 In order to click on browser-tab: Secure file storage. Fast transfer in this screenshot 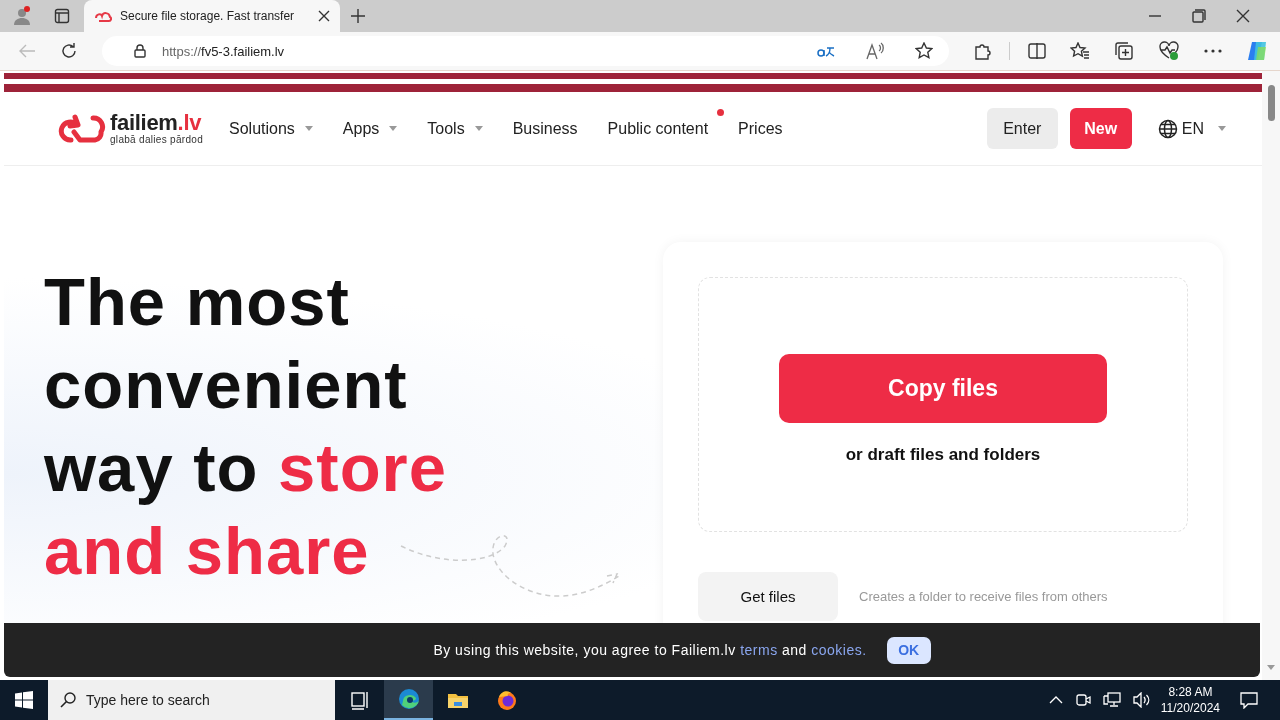, I will do `click(212, 16)`.